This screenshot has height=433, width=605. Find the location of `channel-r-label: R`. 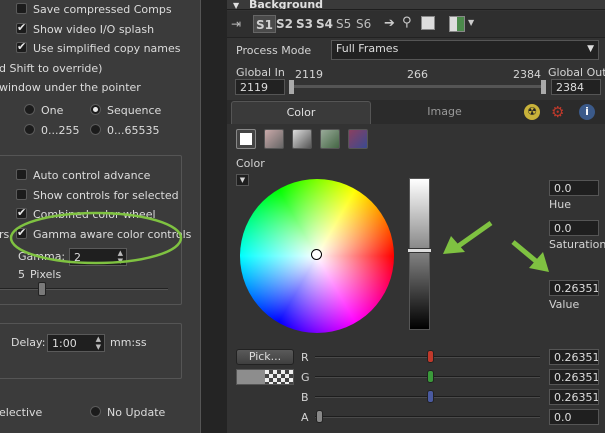

channel-r-label: R is located at coordinates (305, 357).